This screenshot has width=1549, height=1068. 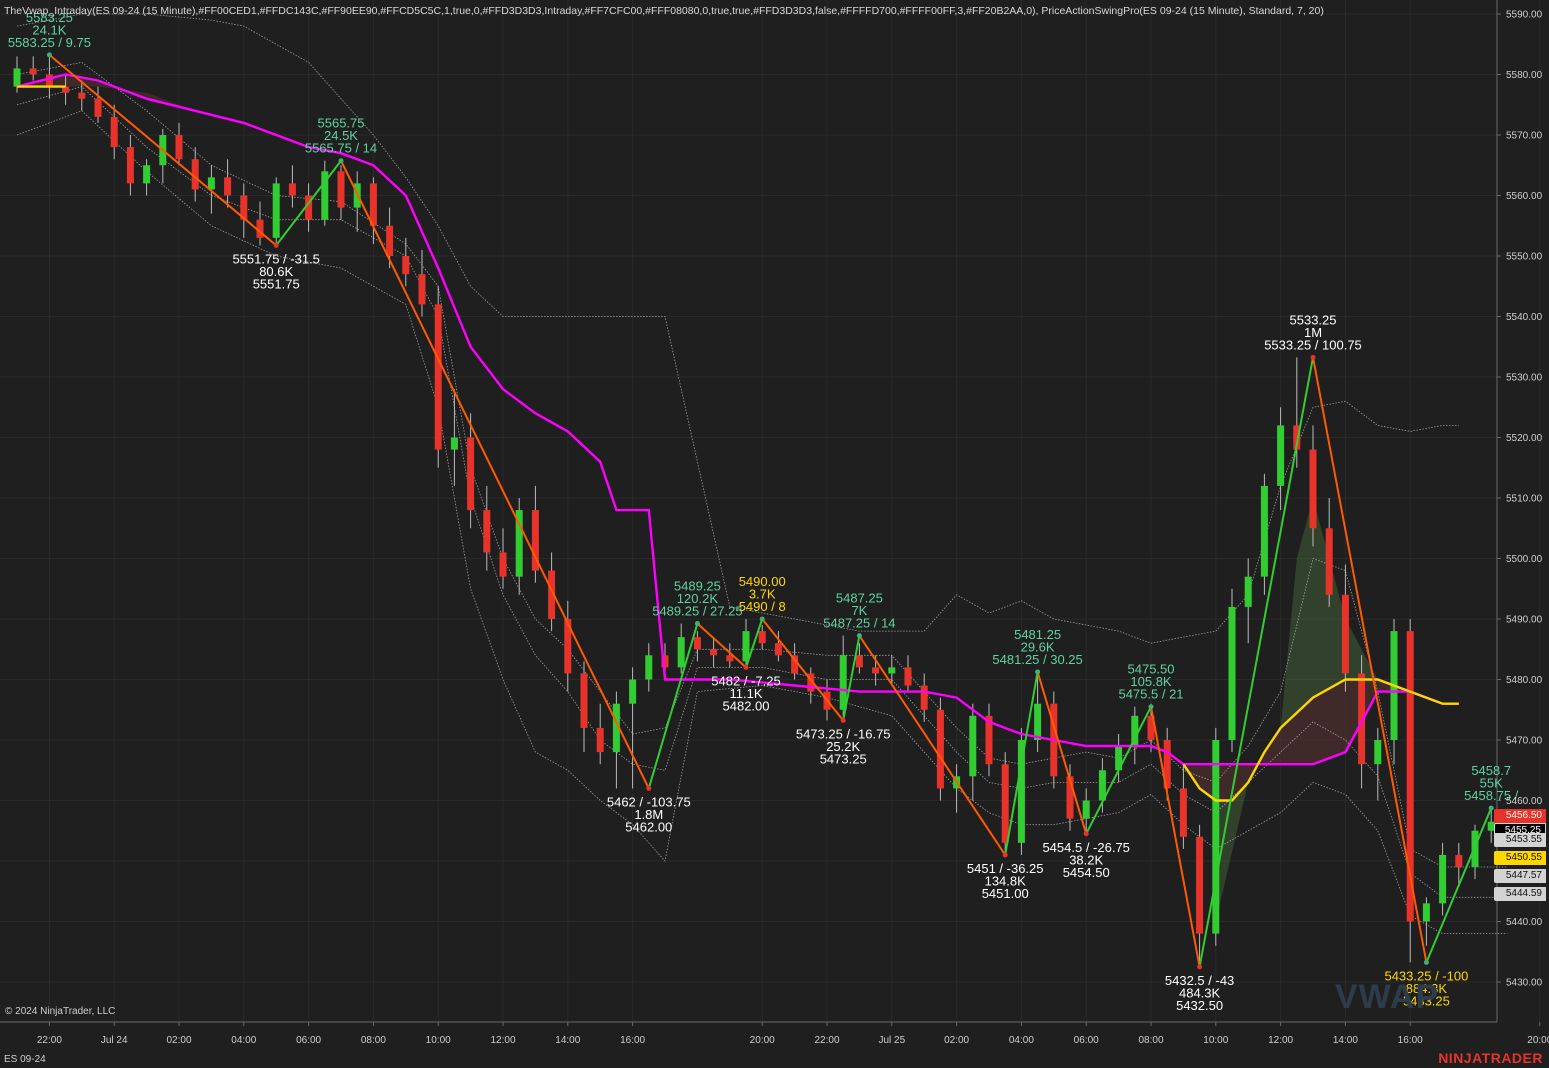 What do you see at coordinates (1520, 858) in the screenshot?
I see `price-tag: 5450.55` at bounding box center [1520, 858].